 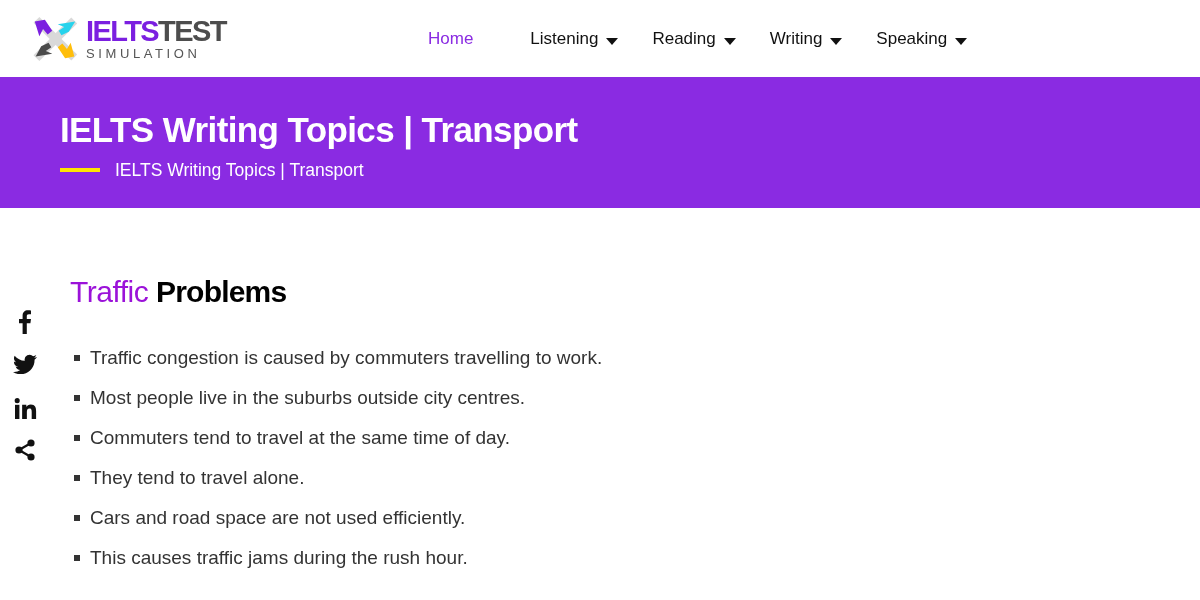 I want to click on page-title: IELTS Writing Topics | Transport, so click(x=319, y=130).